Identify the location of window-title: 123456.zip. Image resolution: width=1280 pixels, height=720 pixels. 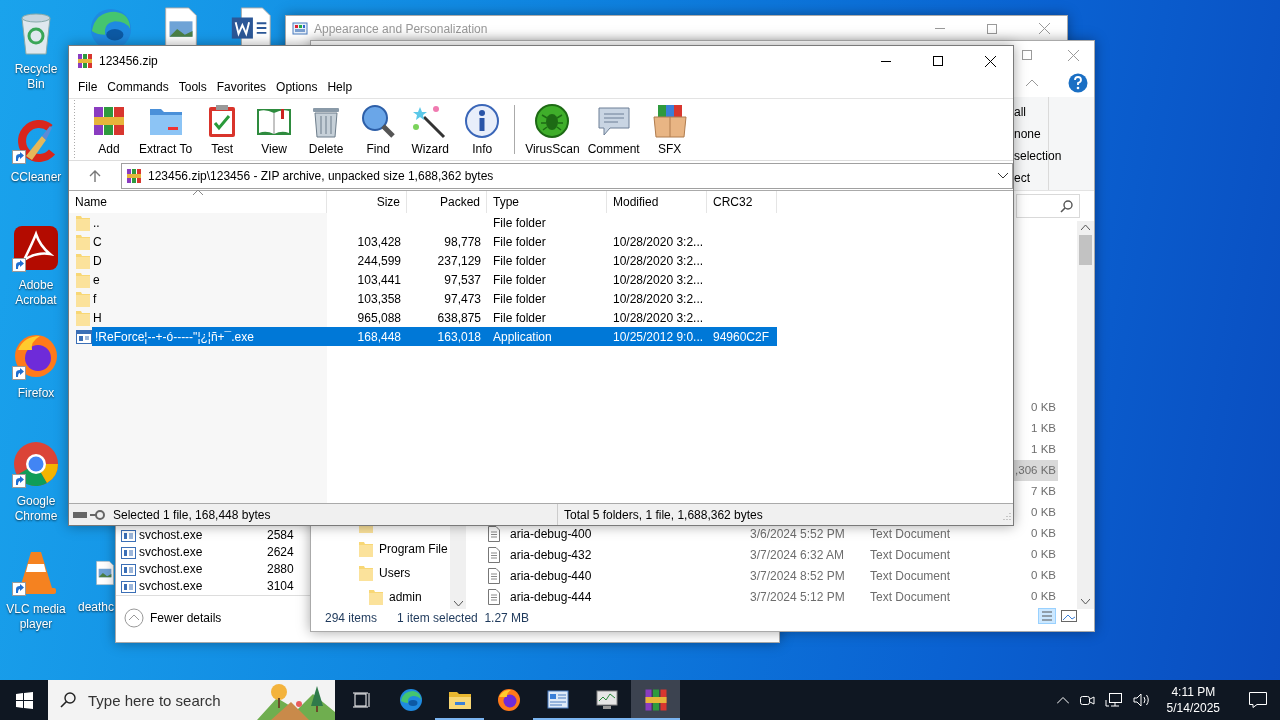
(129, 61).